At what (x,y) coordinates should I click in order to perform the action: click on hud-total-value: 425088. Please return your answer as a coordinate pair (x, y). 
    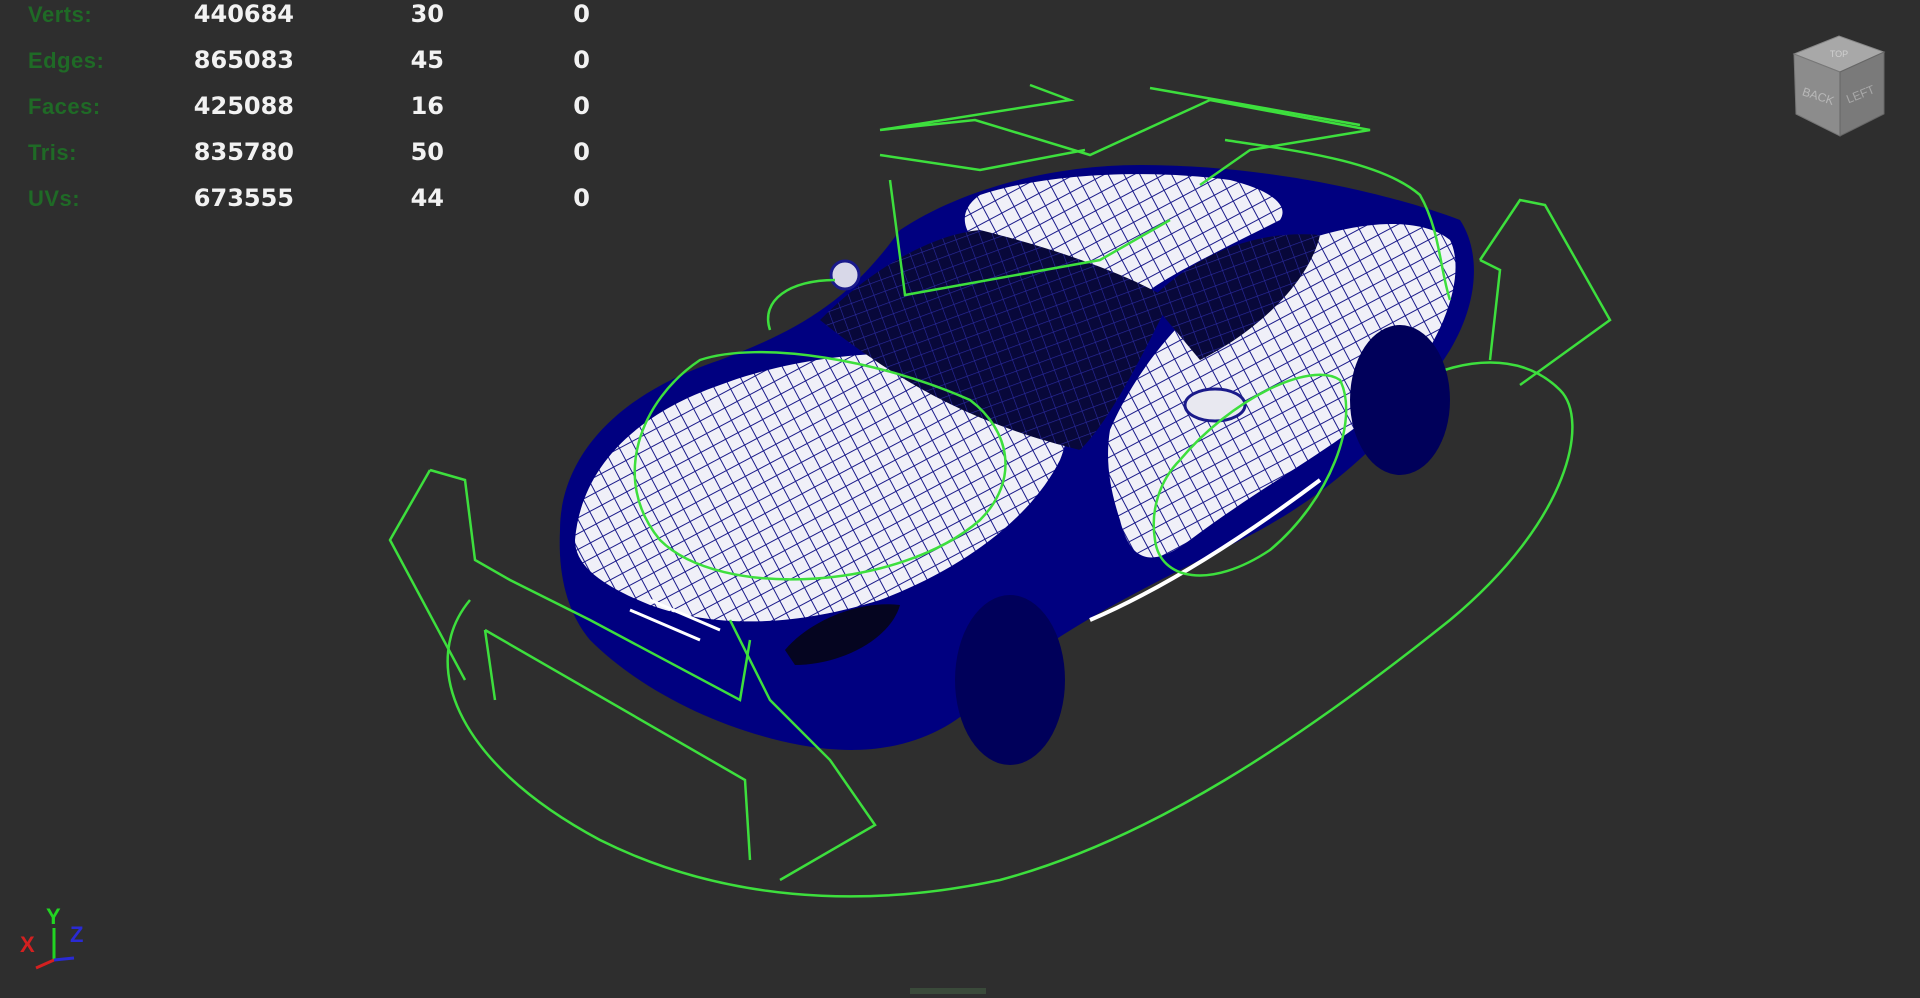
    Looking at the image, I should click on (243, 106).